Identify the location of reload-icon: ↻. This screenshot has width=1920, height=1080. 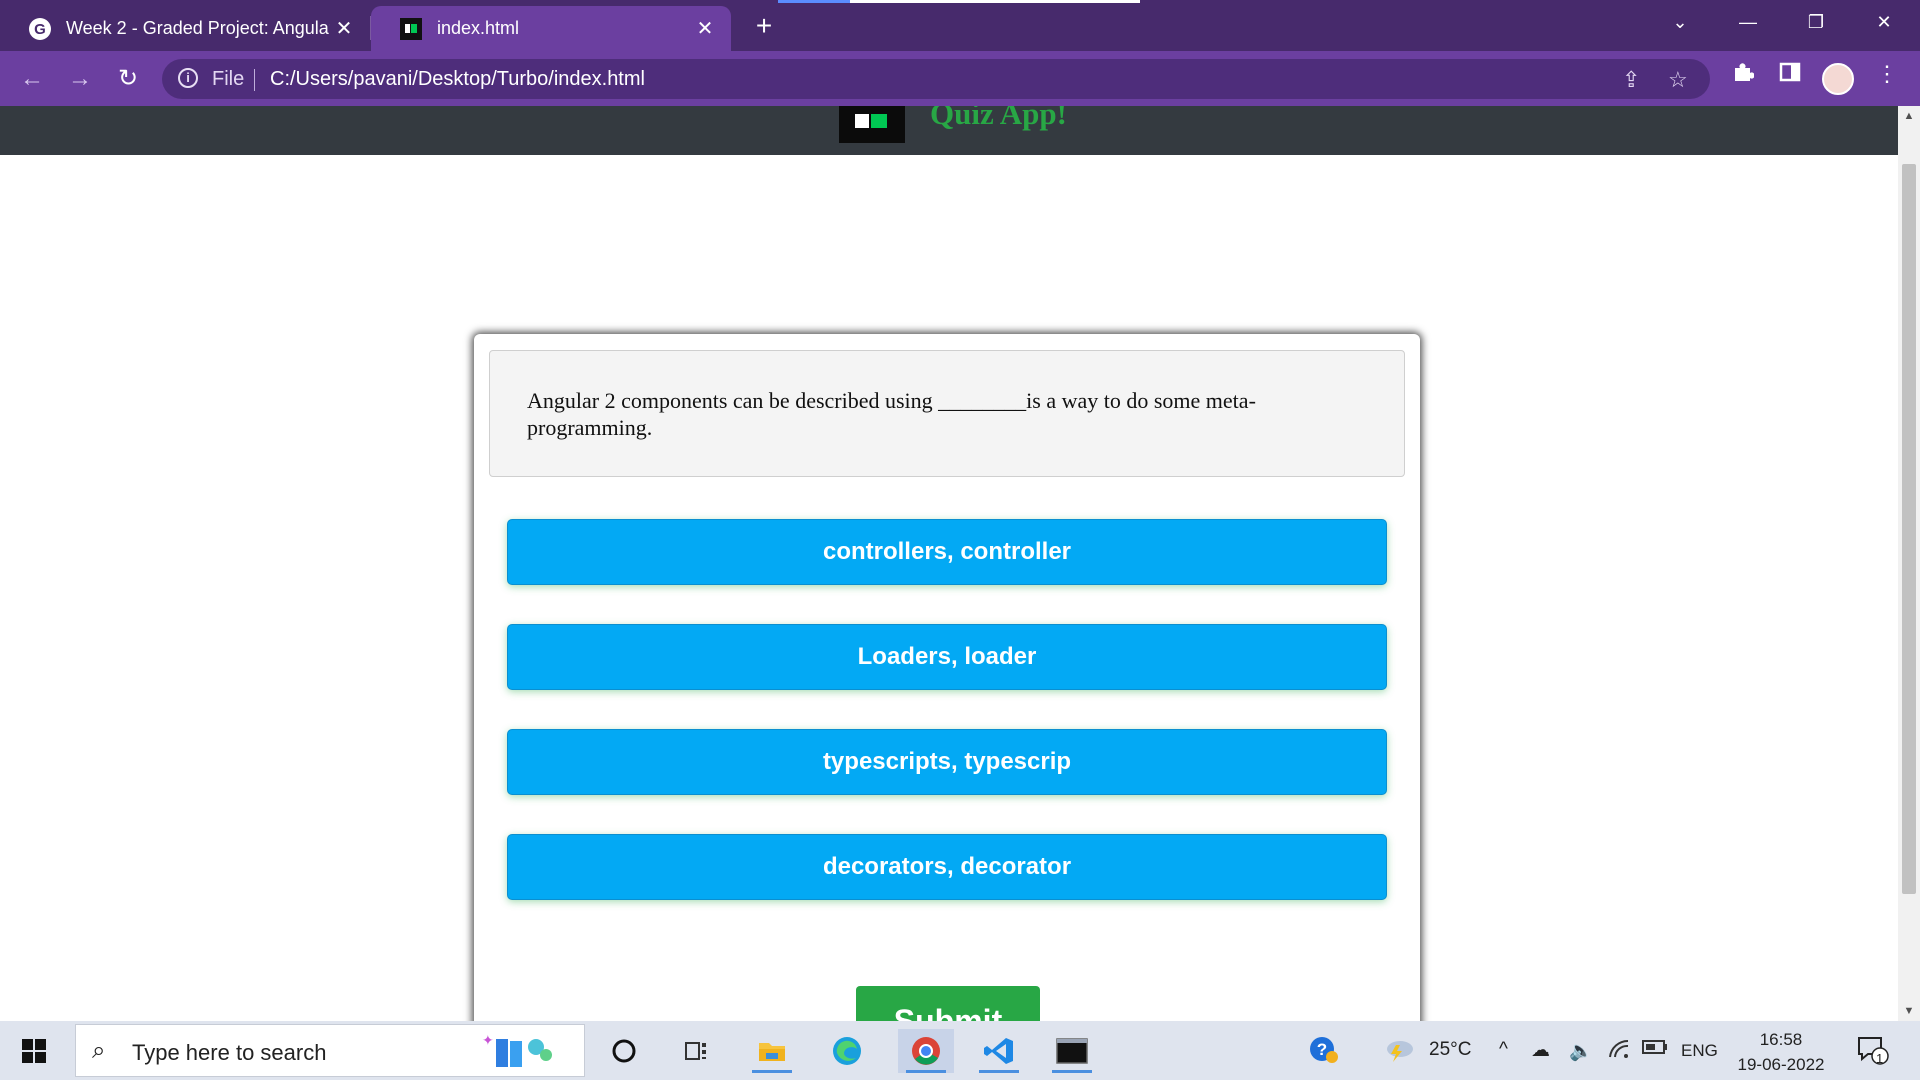
(128, 79).